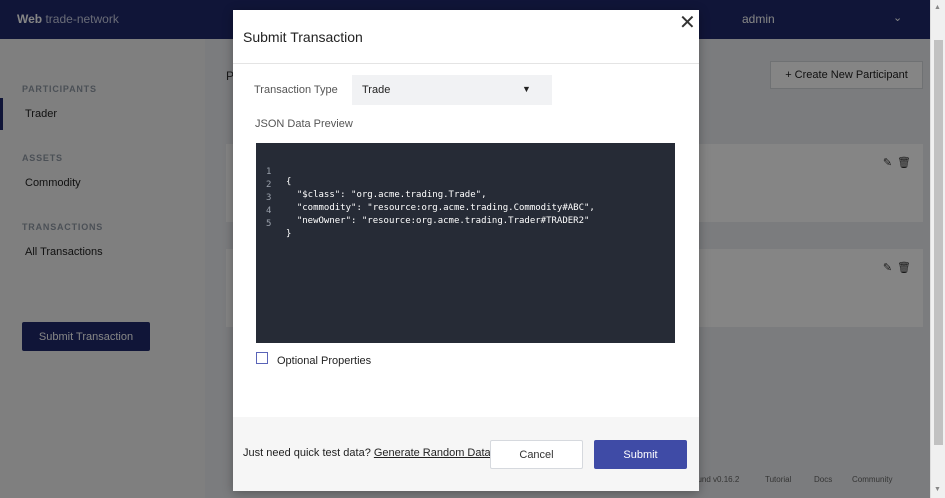 Image resolution: width=945 pixels, height=498 pixels. What do you see at coordinates (452, 90) in the screenshot?
I see `transaction-type-select: Trade ▼` at bounding box center [452, 90].